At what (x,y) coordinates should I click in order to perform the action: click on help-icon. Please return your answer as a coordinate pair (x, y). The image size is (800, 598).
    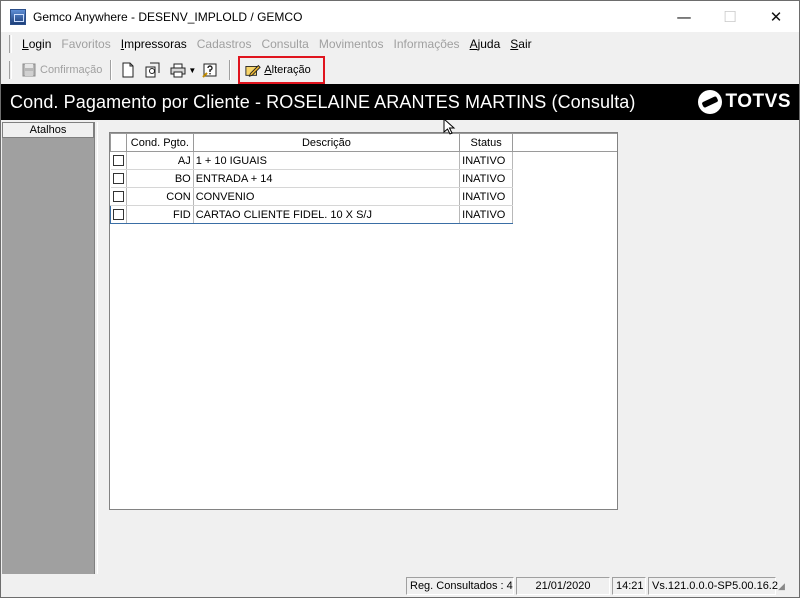
    Looking at the image, I should click on (210, 70).